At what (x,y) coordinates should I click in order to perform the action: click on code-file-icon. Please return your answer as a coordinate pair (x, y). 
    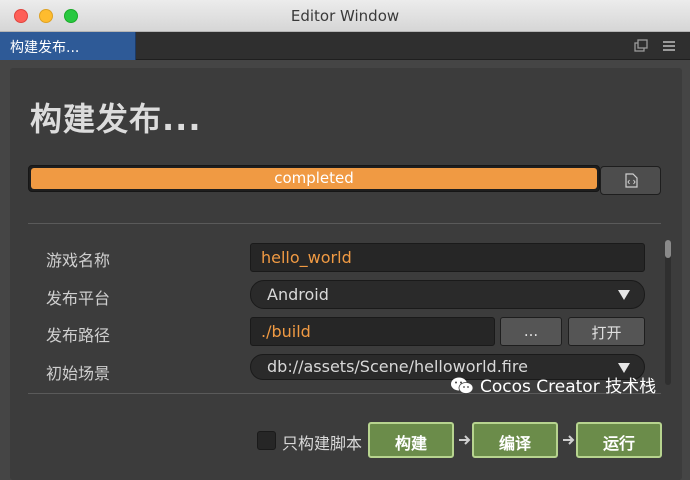
    Looking at the image, I should click on (631, 180).